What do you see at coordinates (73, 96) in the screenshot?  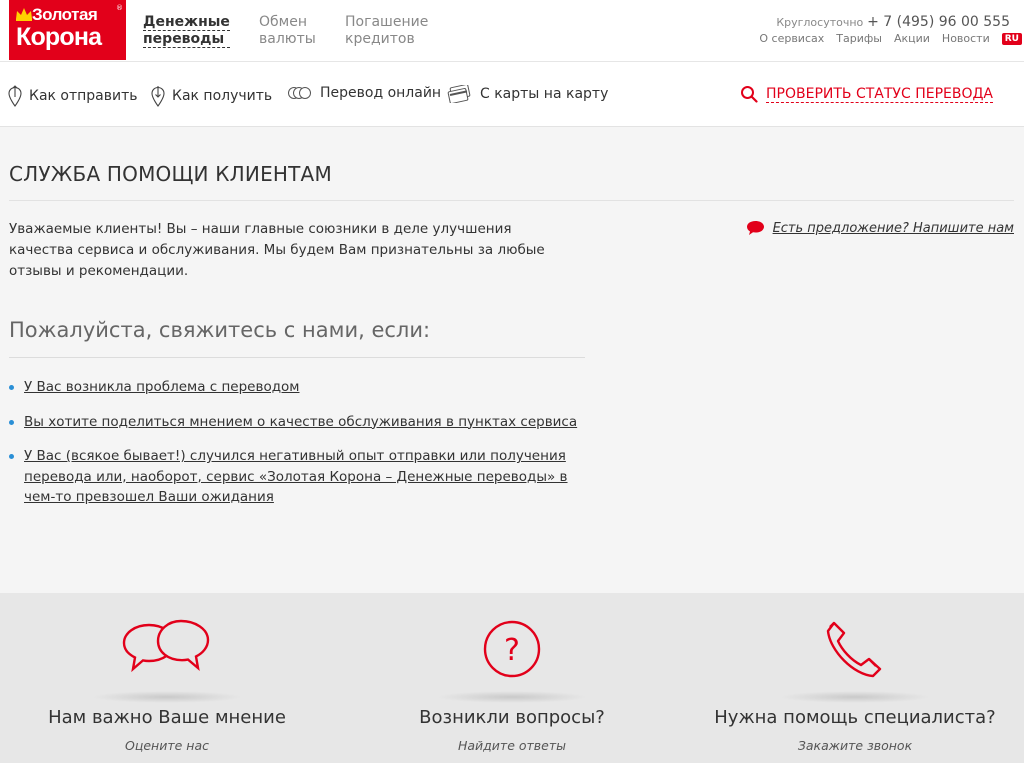 I see `subnav-how-to-send: Как отправить` at bounding box center [73, 96].